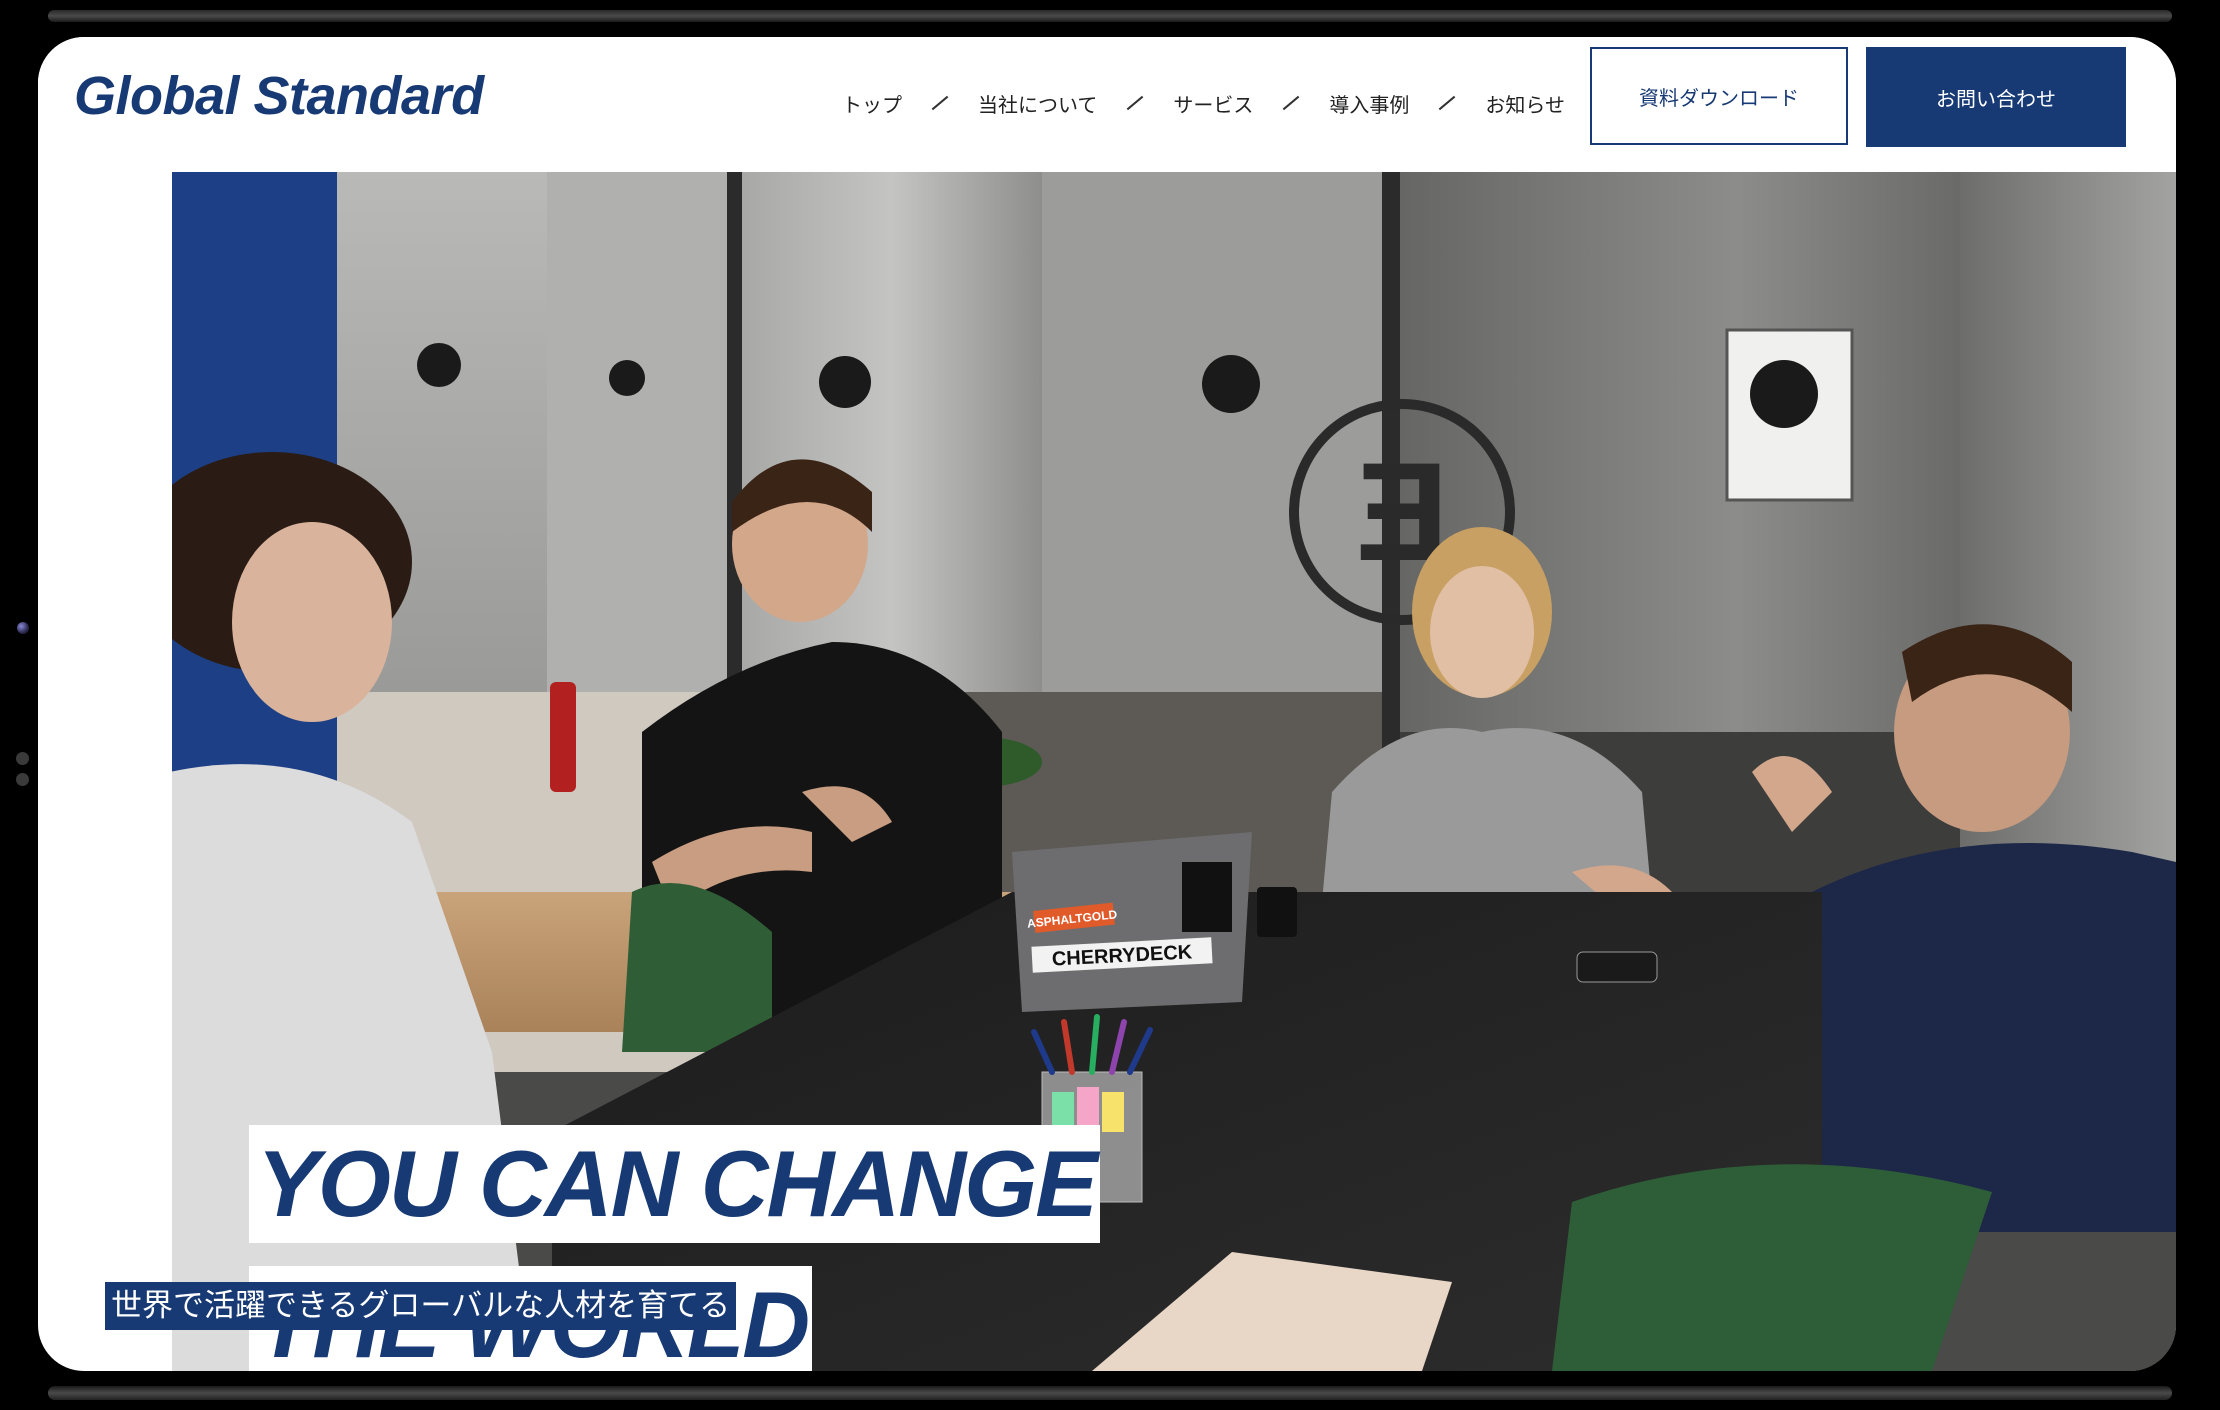 Image resolution: width=2220 pixels, height=1410 pixels. I want to click on bezel-bottom, so click(1110, 1393).